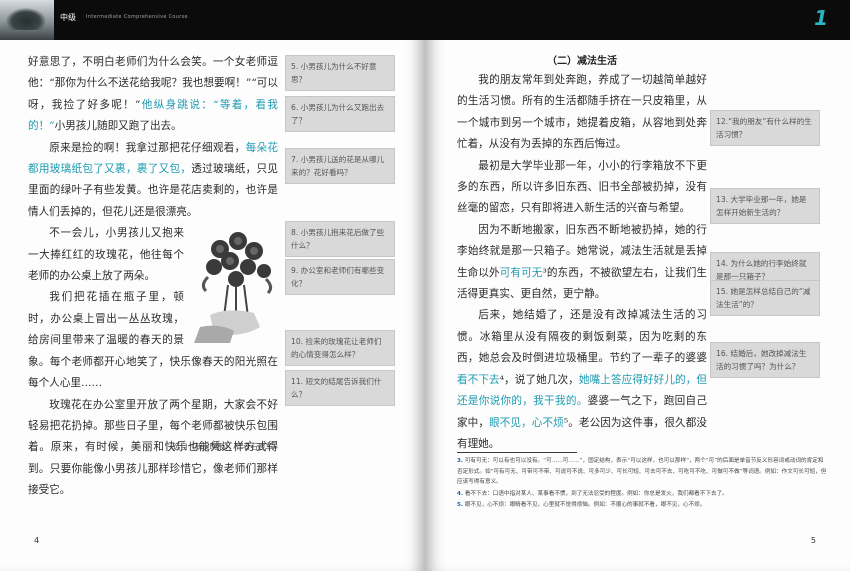 This screenshot has height=571, width=850. I want to click on question-box: 12.“我的朋友”有什么样的生活习惯？, so click(765, 128).